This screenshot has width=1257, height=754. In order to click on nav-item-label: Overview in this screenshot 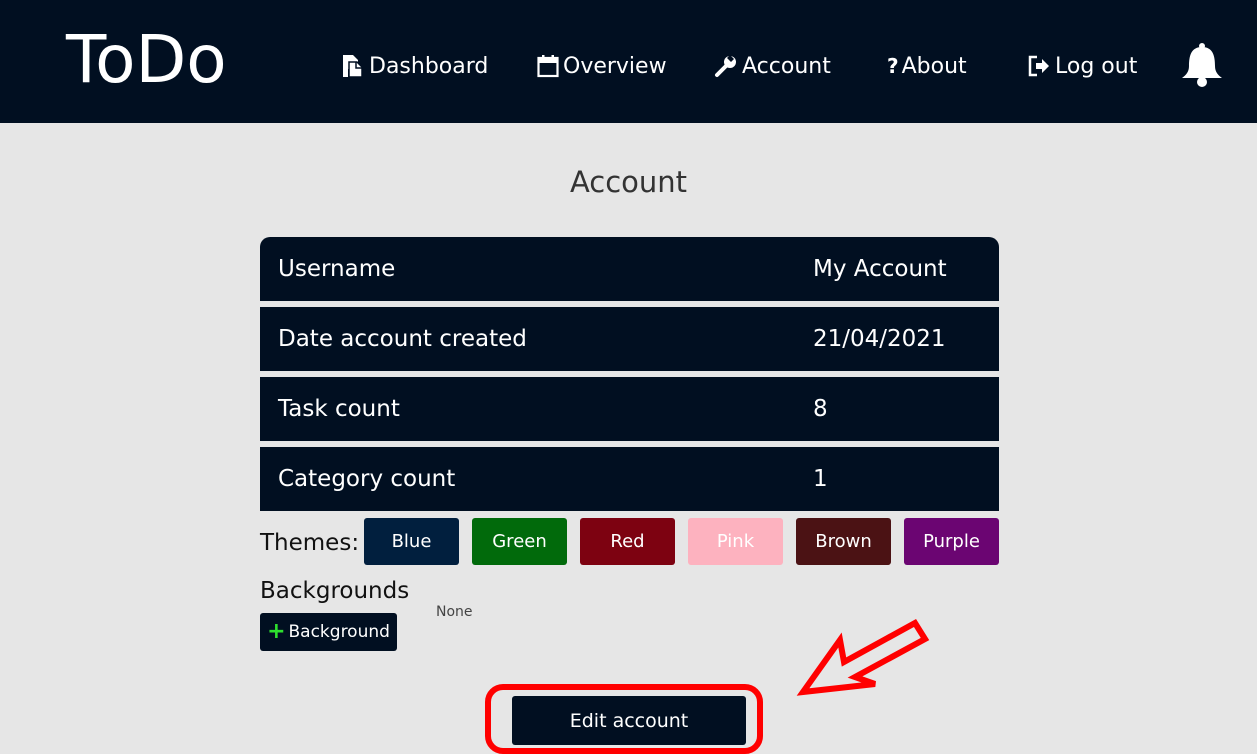, I will do `click(615, 66)`.